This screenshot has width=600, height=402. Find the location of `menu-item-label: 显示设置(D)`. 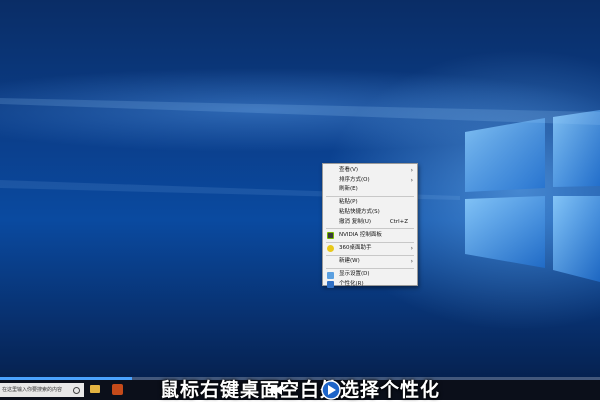

menu-item-label: 显示设置(D) is located at coordinates (354, 274).